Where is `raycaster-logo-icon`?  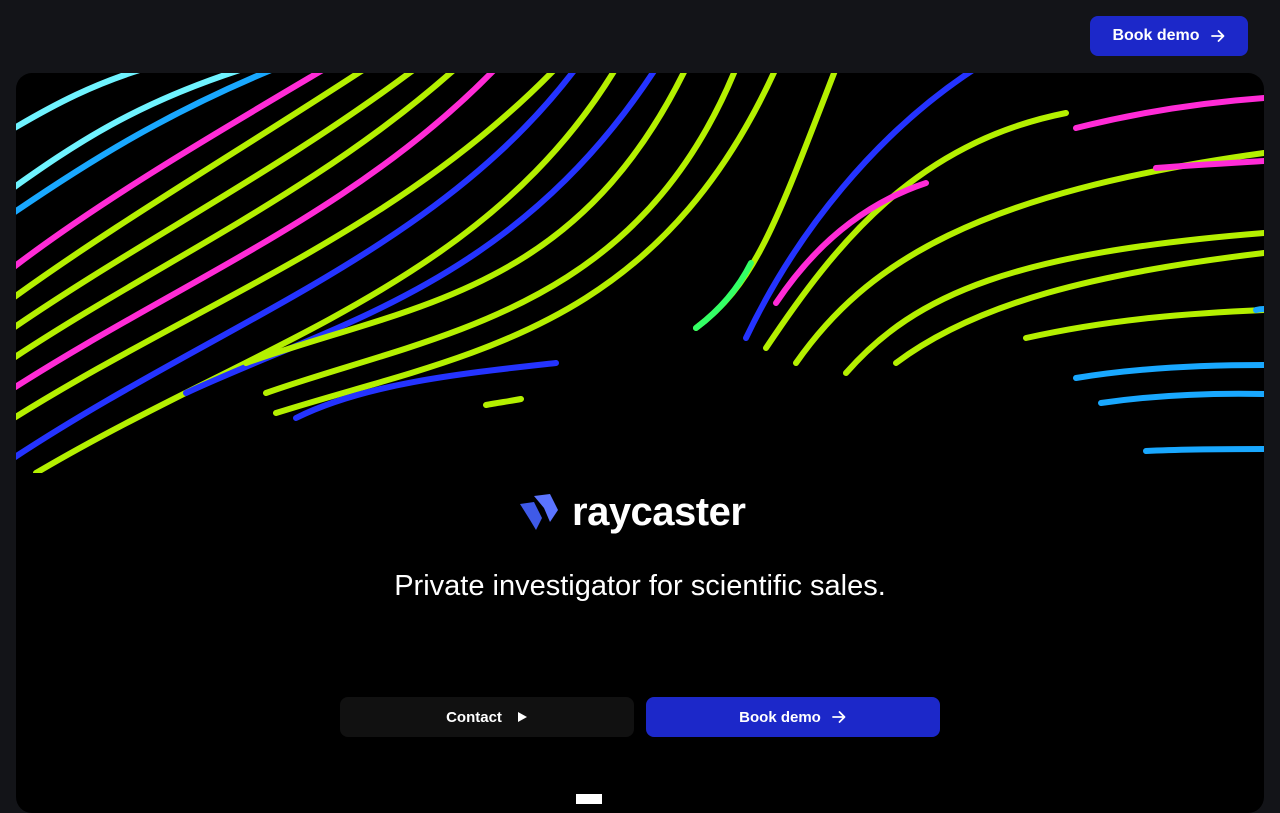
raycaster-logo-icon is located at coordinates (538, 512).